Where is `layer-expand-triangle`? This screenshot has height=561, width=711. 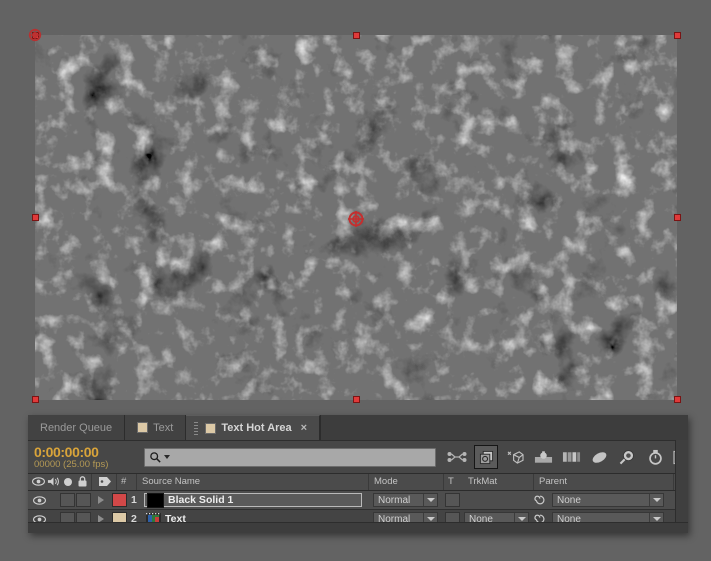
layer-expand-triangle is located at coordinates (101, 500).